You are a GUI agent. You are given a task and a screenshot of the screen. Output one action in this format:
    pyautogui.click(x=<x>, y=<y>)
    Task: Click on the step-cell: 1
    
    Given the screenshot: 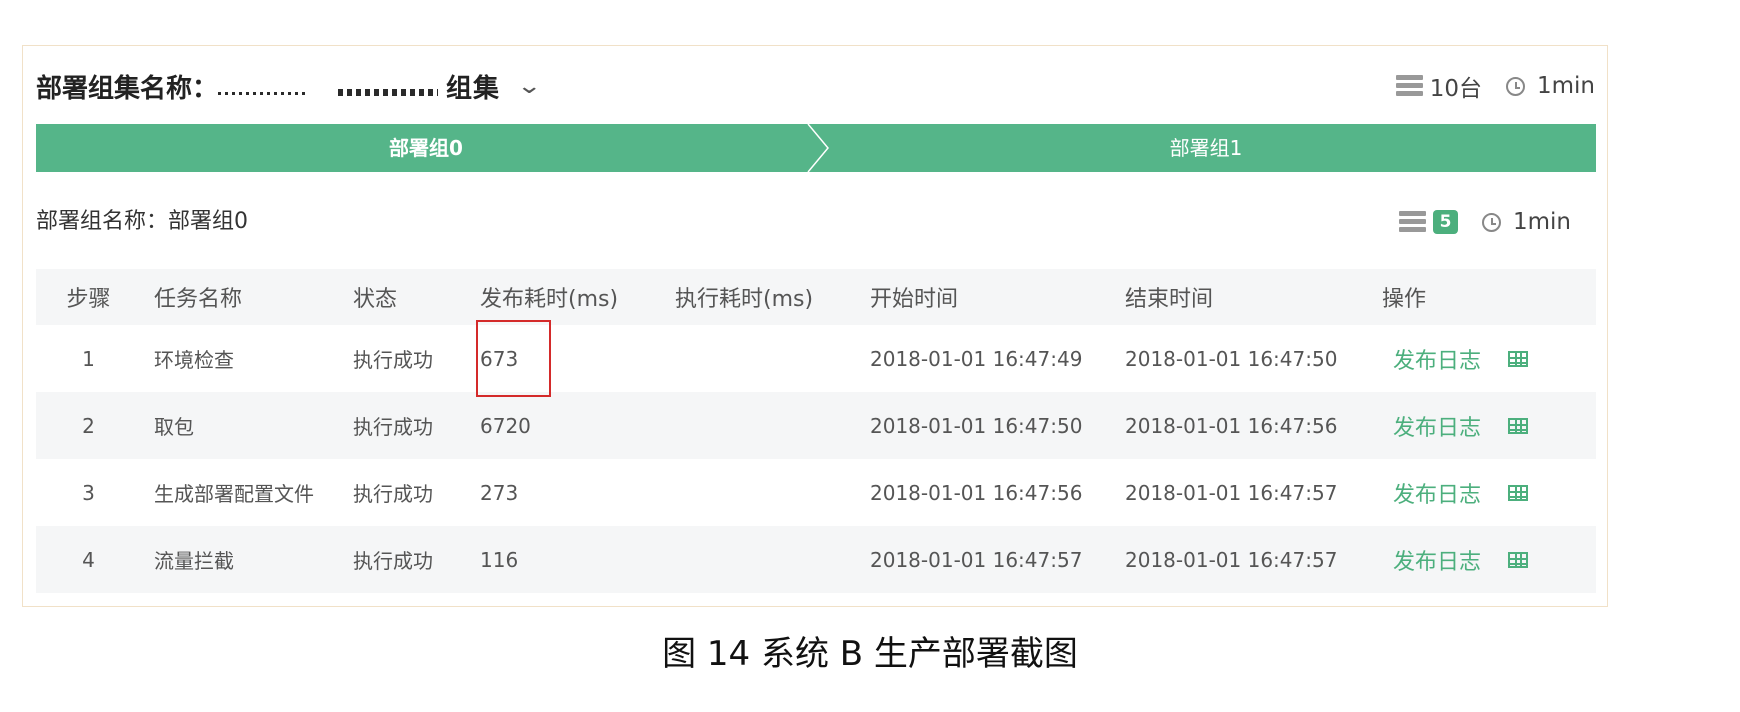 What is the action you would take?
    pyautogui.click(x=88, y=358)
    